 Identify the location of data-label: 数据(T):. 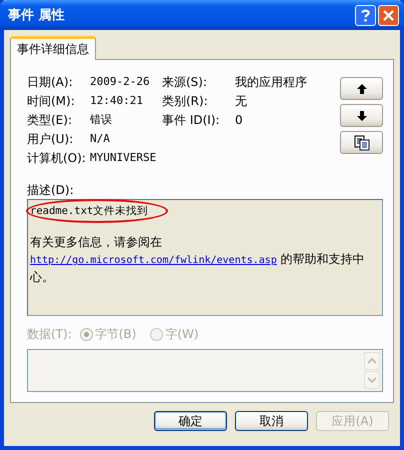
(49, 335).